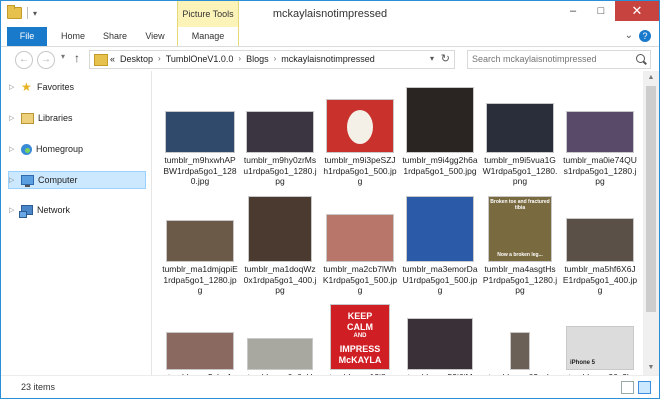  I want to click on breadcrumb-blogs: Blogs, so click(257, 59).